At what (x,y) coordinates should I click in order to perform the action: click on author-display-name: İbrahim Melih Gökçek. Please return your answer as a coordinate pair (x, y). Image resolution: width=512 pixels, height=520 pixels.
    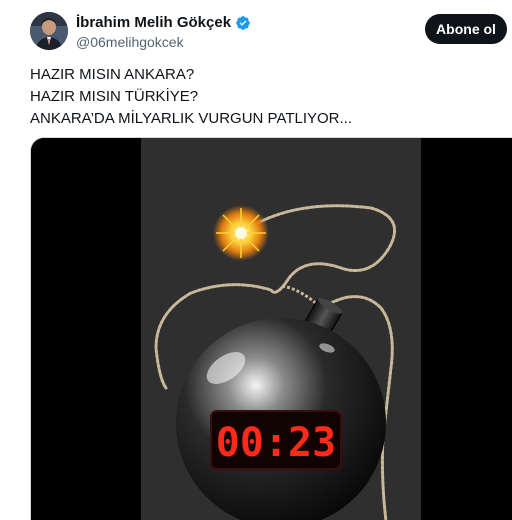
    Looking at the image, I should click on (153, 22).